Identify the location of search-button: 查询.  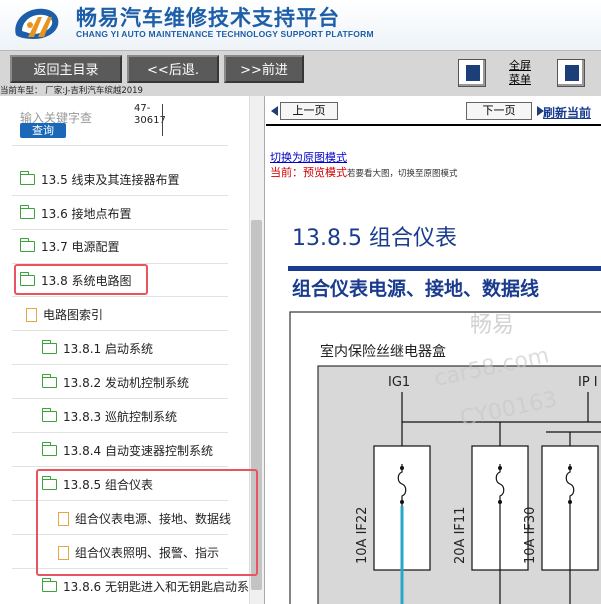
(43, 130).